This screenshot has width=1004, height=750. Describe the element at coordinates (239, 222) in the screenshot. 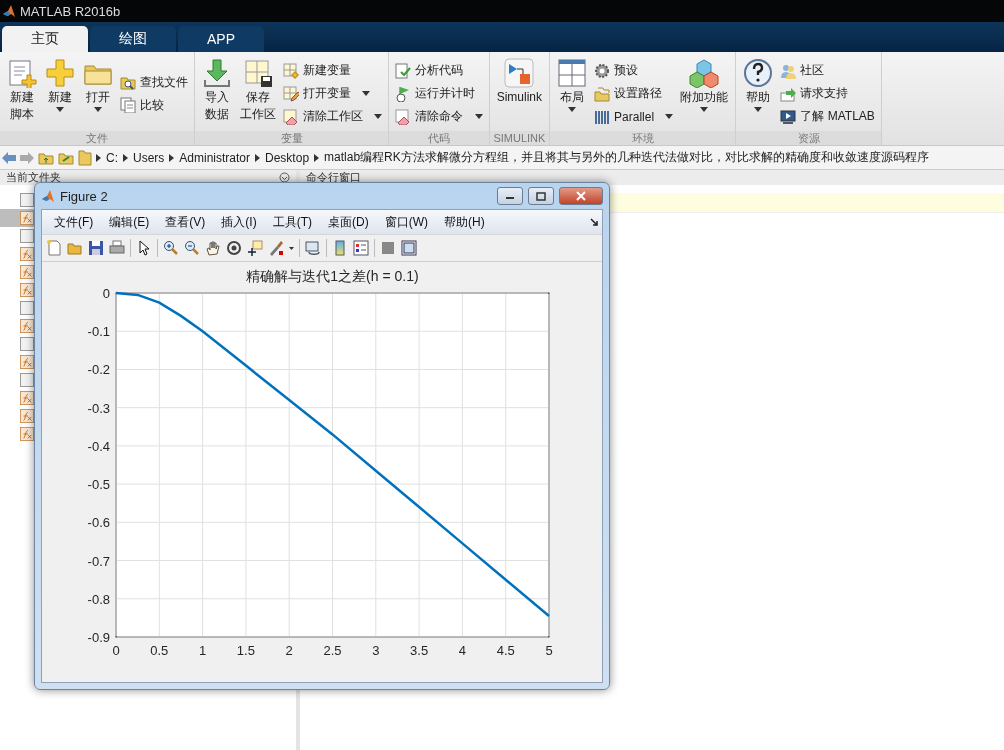

I see `menu-item: 插入(I)` at that location.